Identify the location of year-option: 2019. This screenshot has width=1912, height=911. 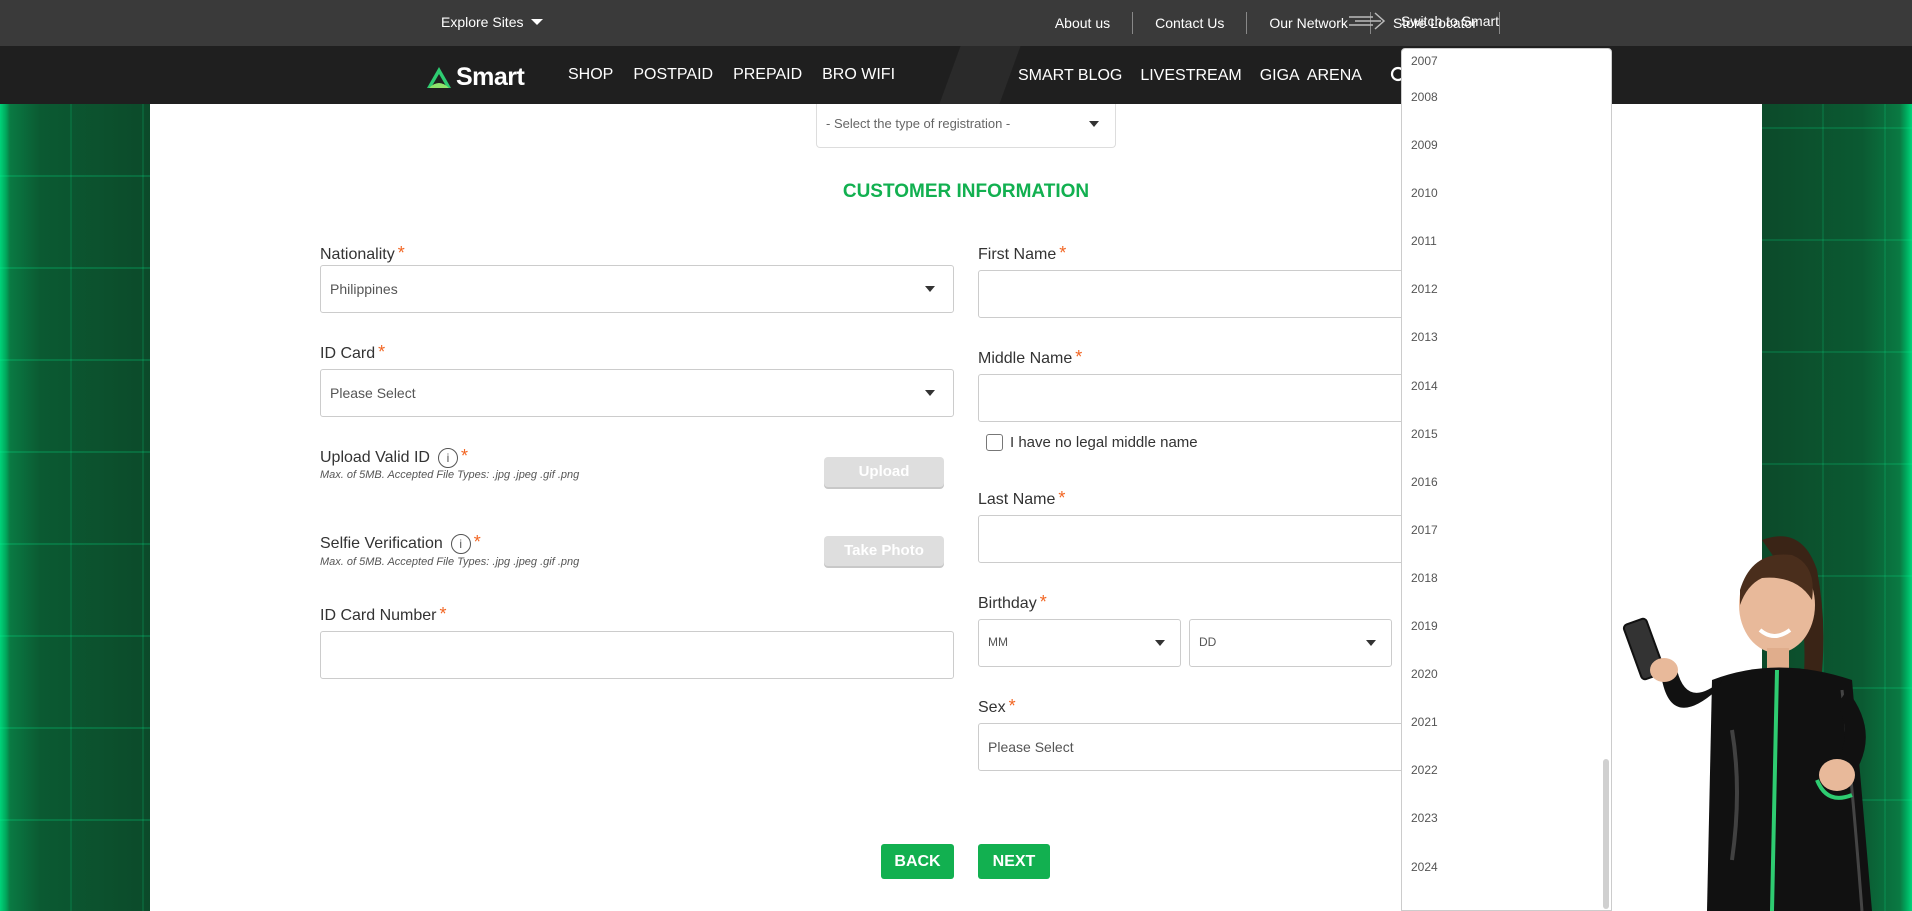
(1506, 626).